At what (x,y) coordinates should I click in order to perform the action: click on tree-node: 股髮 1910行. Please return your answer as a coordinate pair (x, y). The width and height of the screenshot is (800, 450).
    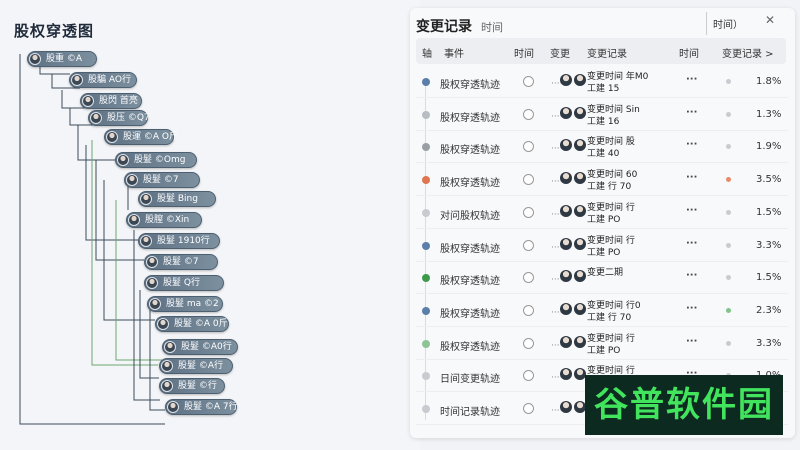
    Looking at the image, I should click on (179, 241).